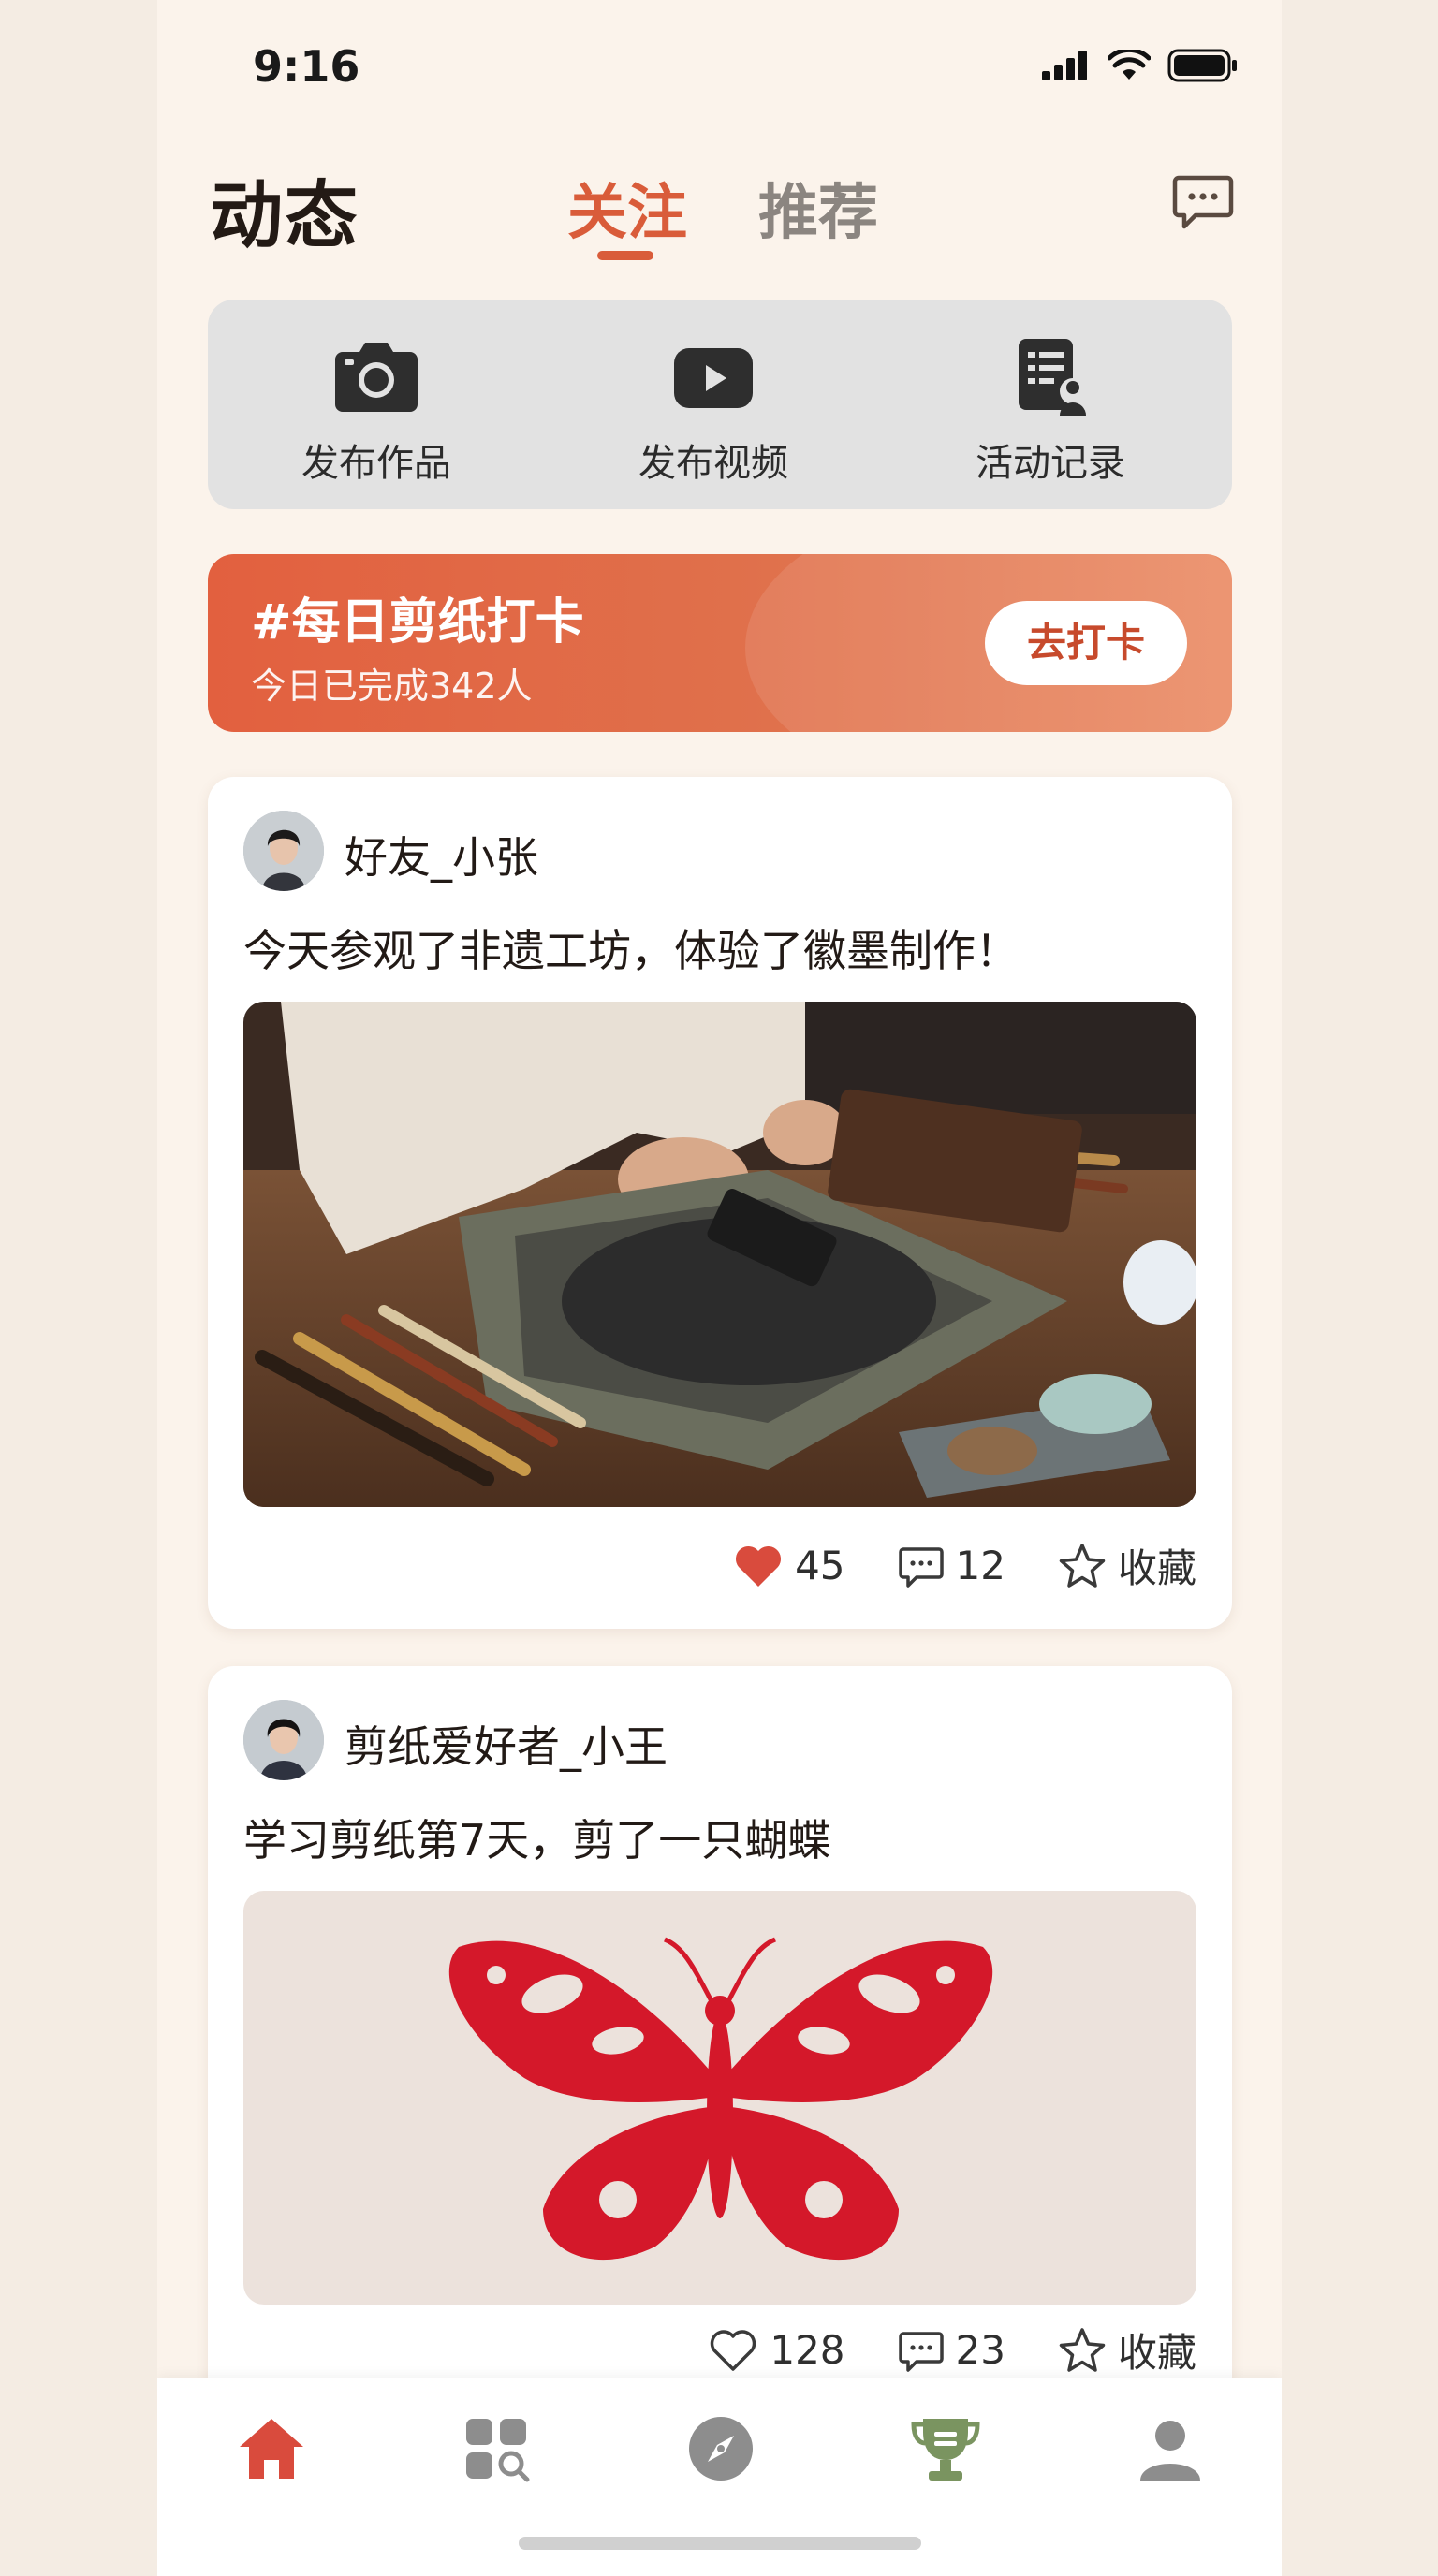 The width and height of the screenshot is (1438, 2576). I want to click on post-actions: 45 12 收藏, so click(938, 1565).